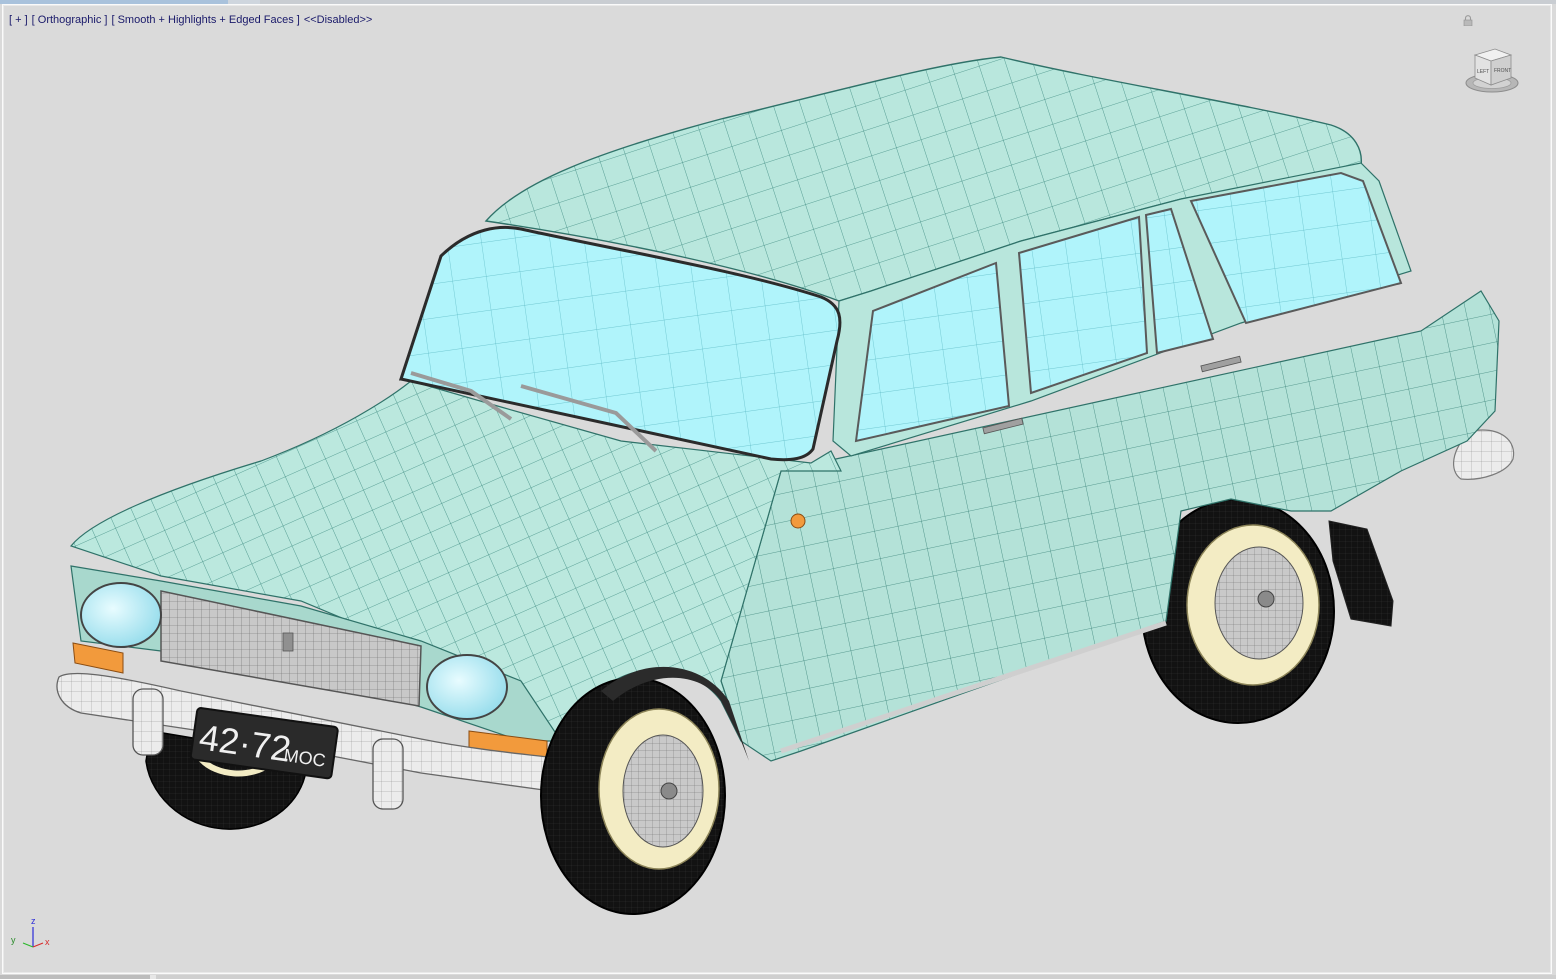  I want to click on axis-y-label: y, so click(13, 940).